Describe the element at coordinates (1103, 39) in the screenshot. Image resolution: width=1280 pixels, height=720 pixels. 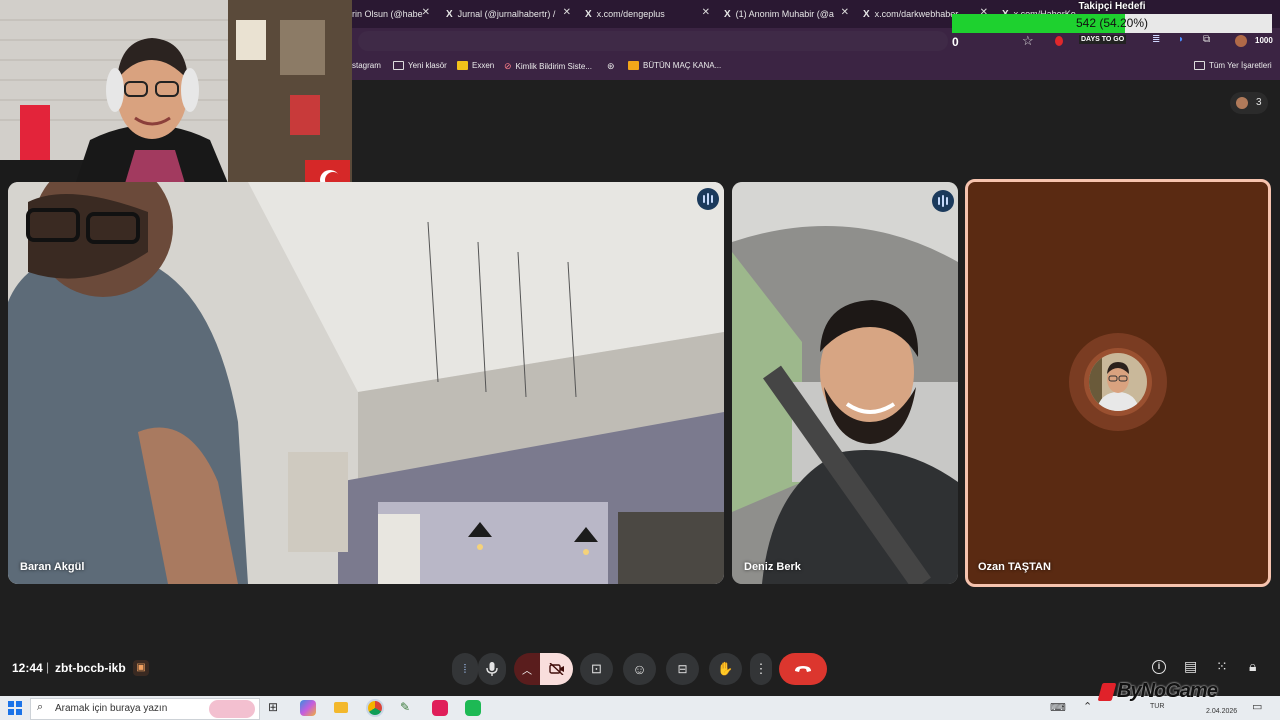
I see `days-to-go-badge: DAYS TO GO` at that location.